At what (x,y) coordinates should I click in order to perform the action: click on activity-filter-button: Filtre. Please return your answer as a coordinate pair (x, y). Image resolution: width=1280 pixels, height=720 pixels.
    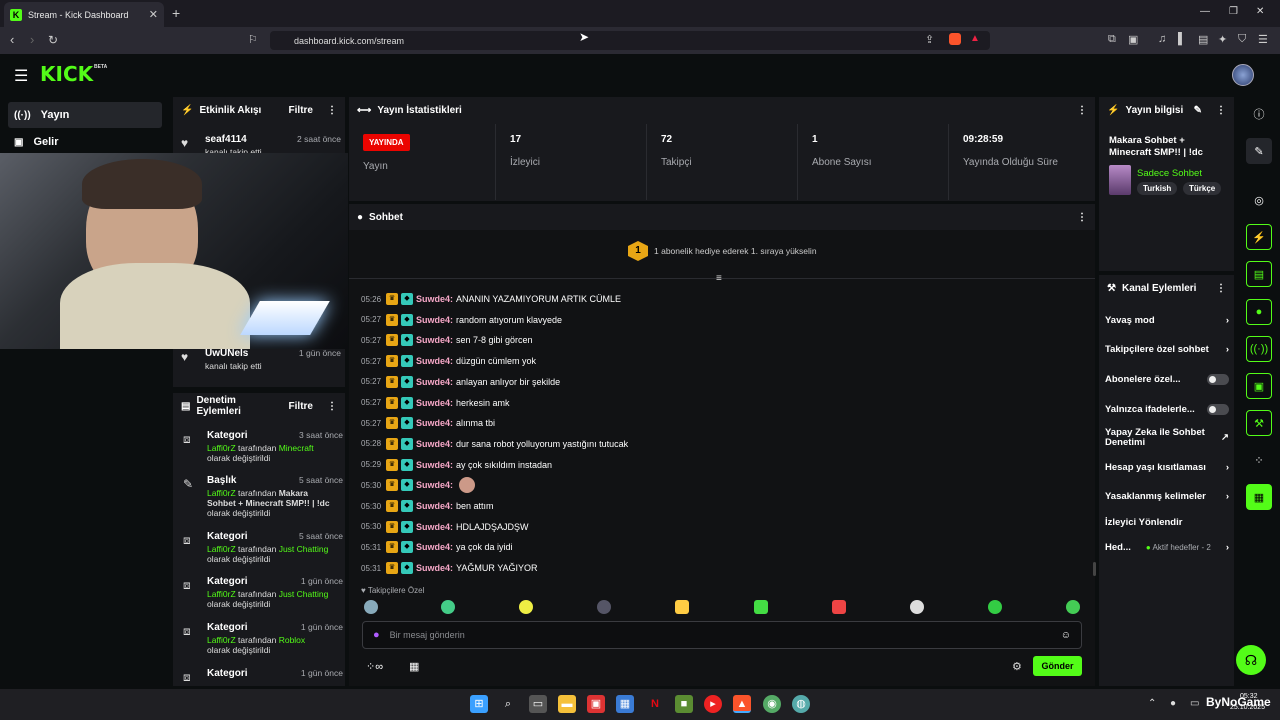
    Looking at the image, I should click on (301, 110).